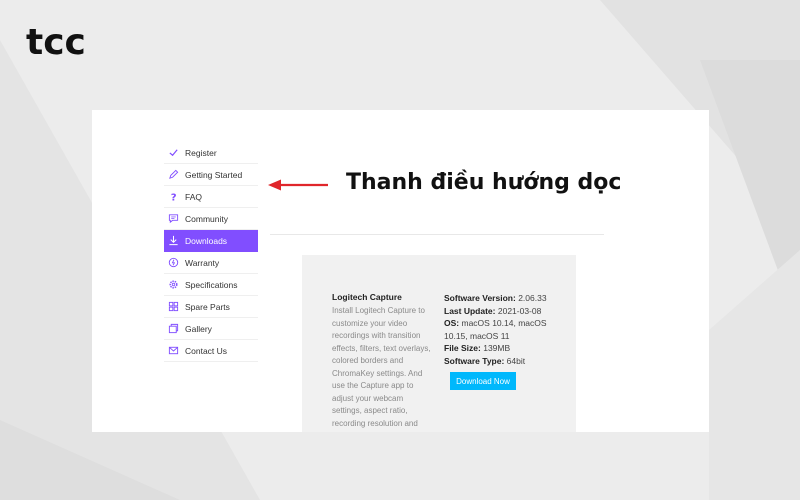 This screenshot has height=500, width=800. What do you see at coordinates (202, 262) in the screenshot?
I see `sidebar-item-label: Warranty` at bounding box center [202, 262].